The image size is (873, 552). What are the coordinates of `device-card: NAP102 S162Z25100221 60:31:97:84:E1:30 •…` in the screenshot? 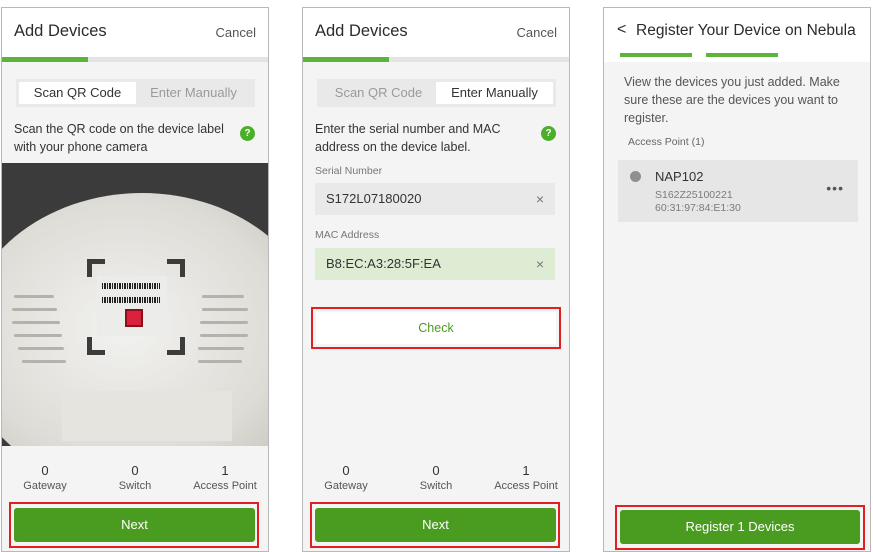 It's located at (738, 191).